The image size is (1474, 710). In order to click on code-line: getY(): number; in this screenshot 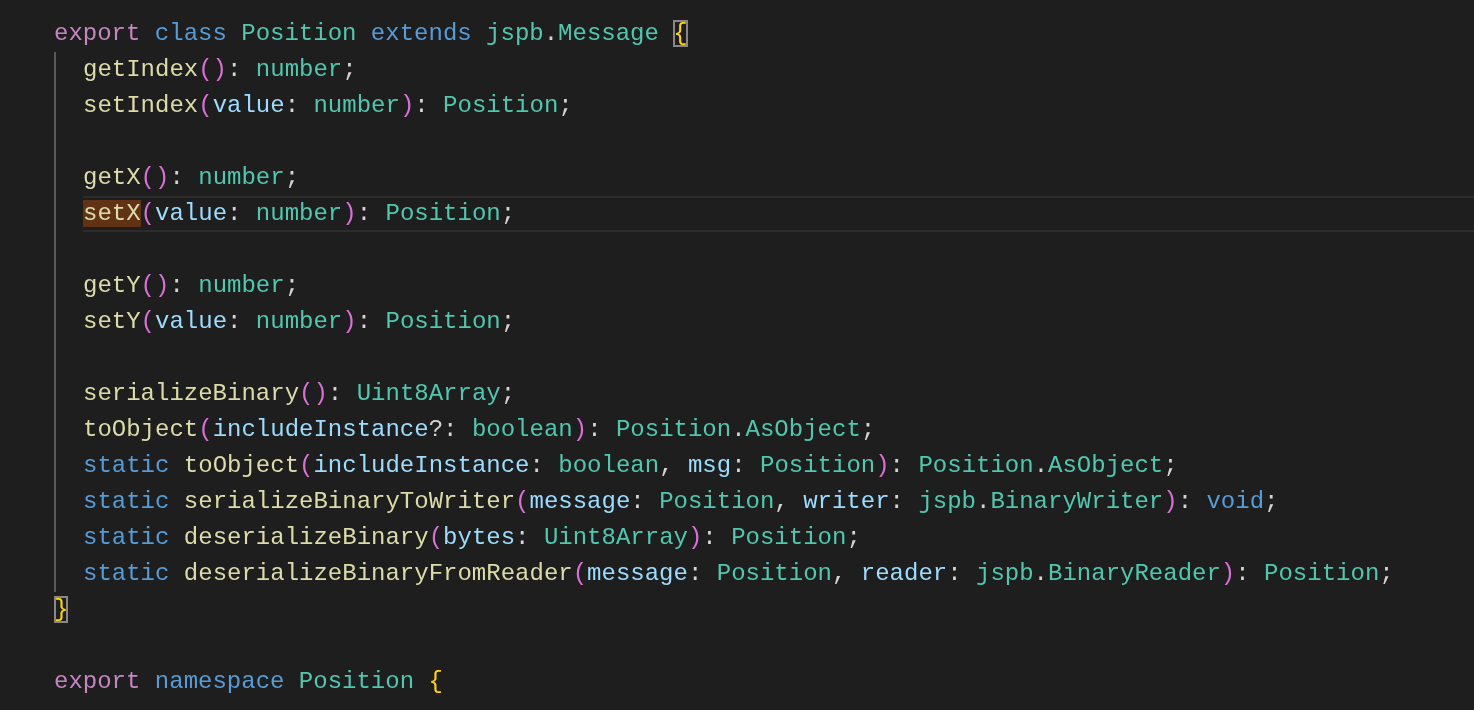, I will do `click(192, 286)`.